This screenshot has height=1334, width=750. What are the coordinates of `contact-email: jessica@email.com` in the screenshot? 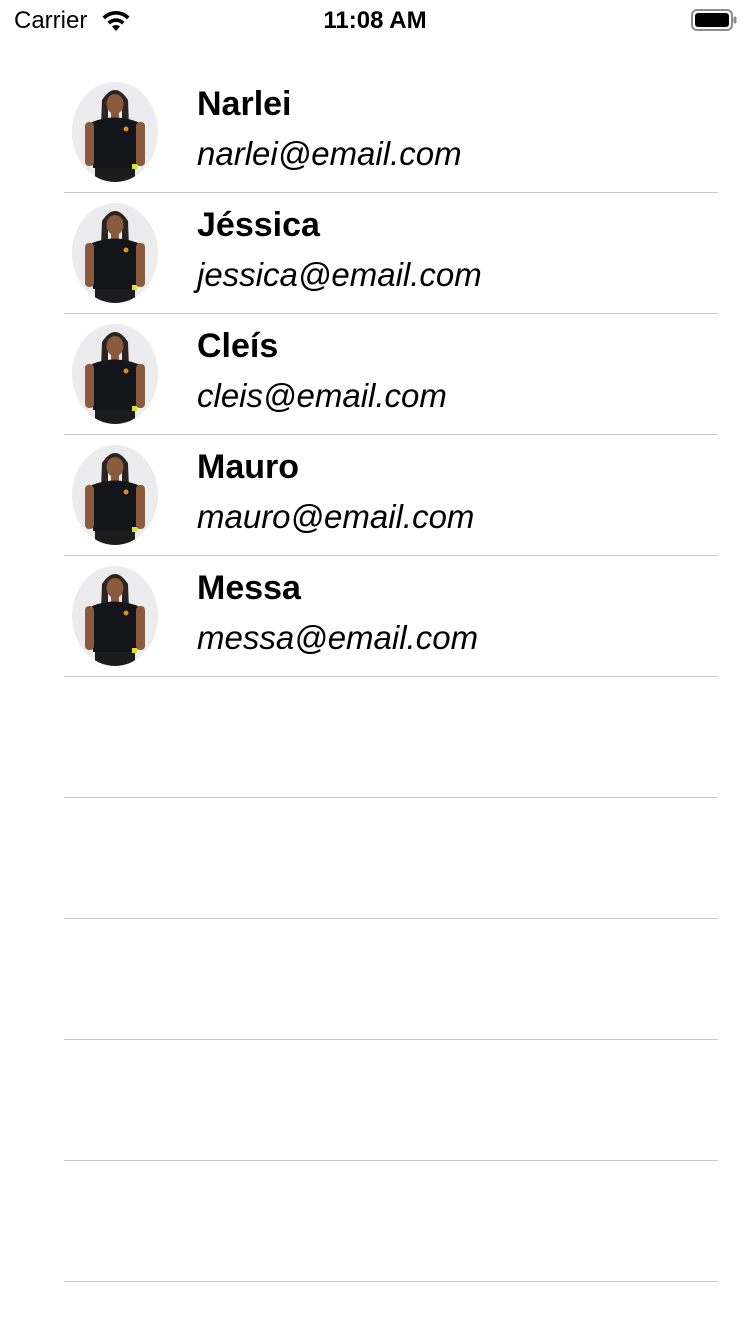 It's located at (339, 274).